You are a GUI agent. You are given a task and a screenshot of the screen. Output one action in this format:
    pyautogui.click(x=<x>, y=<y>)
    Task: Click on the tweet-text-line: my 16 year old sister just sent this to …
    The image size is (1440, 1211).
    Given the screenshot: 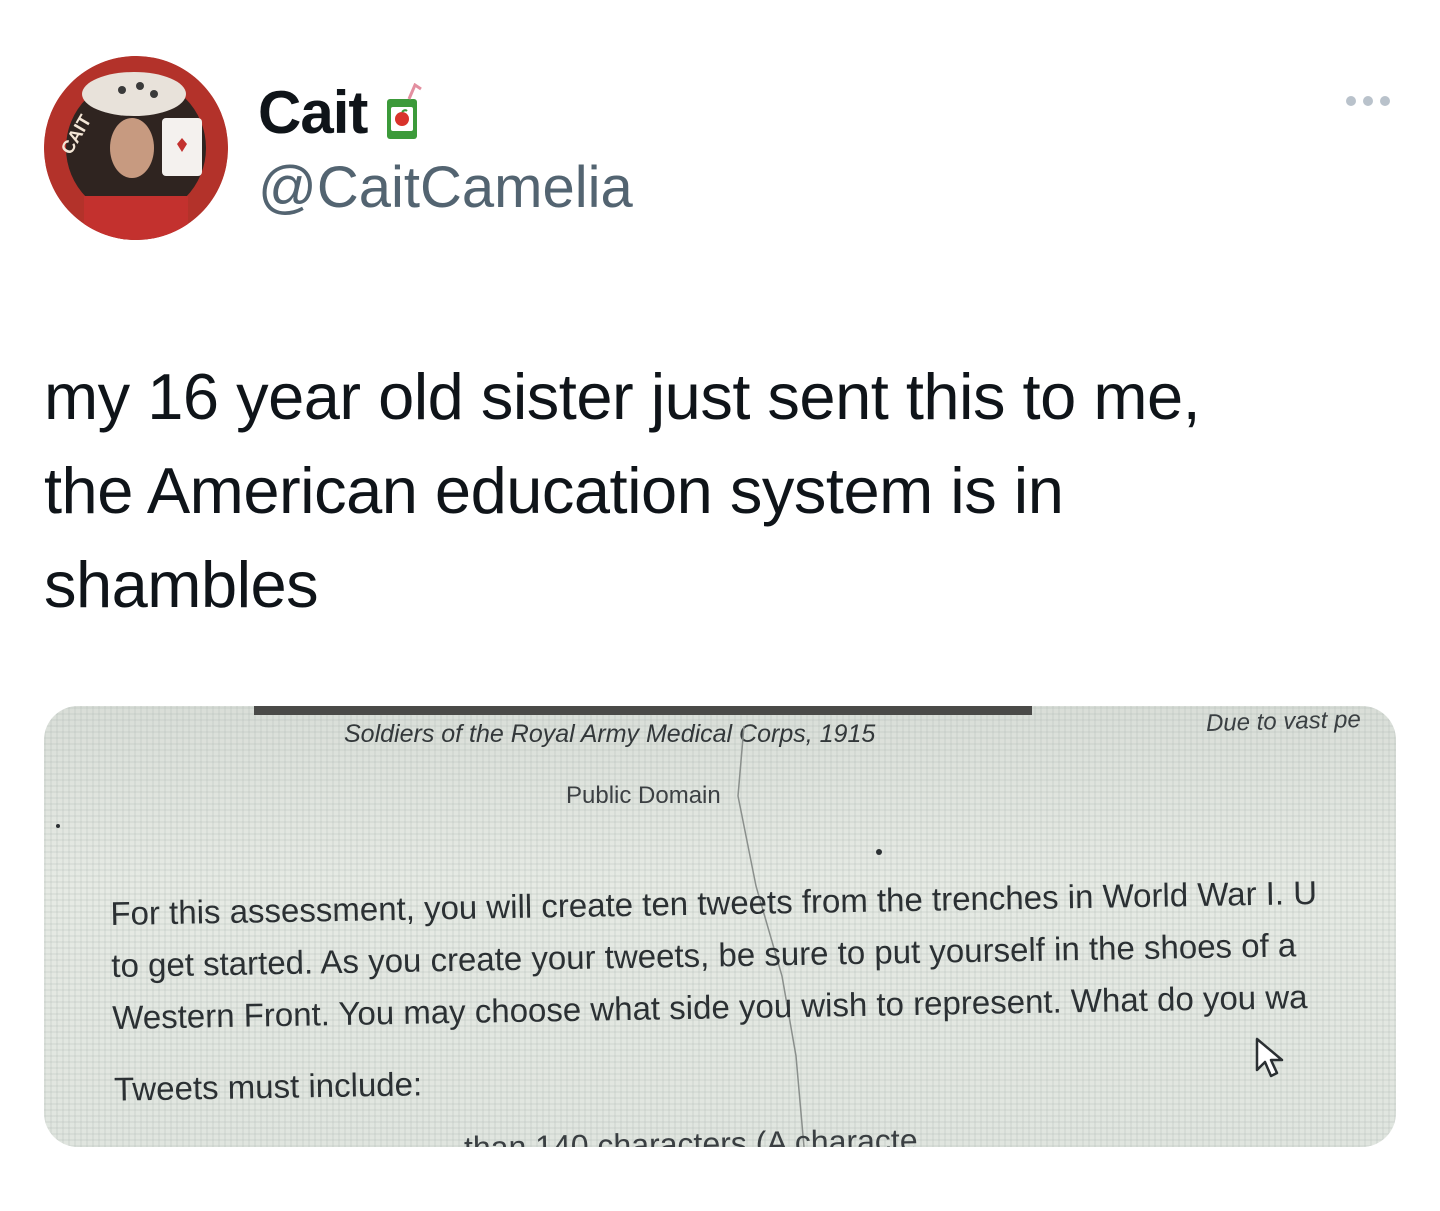 What is the action you would take?
    pyautogui.click(x=622, y=396)
    